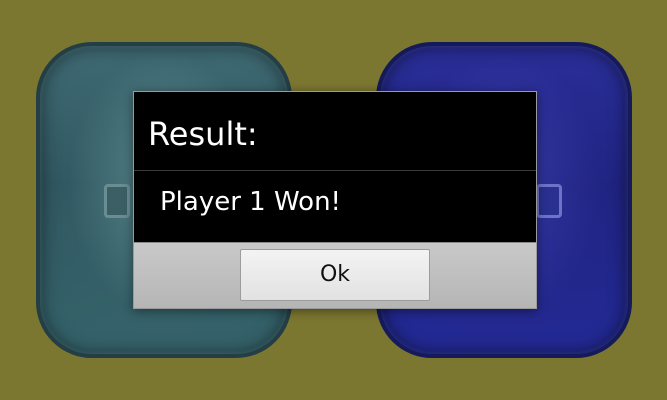 The height and width of the screenshot is (400, 667). What do you see at coordinates (117, 201) in the screenshot?
I see `player-1-pad-tab` at bounding box center [117, 201].